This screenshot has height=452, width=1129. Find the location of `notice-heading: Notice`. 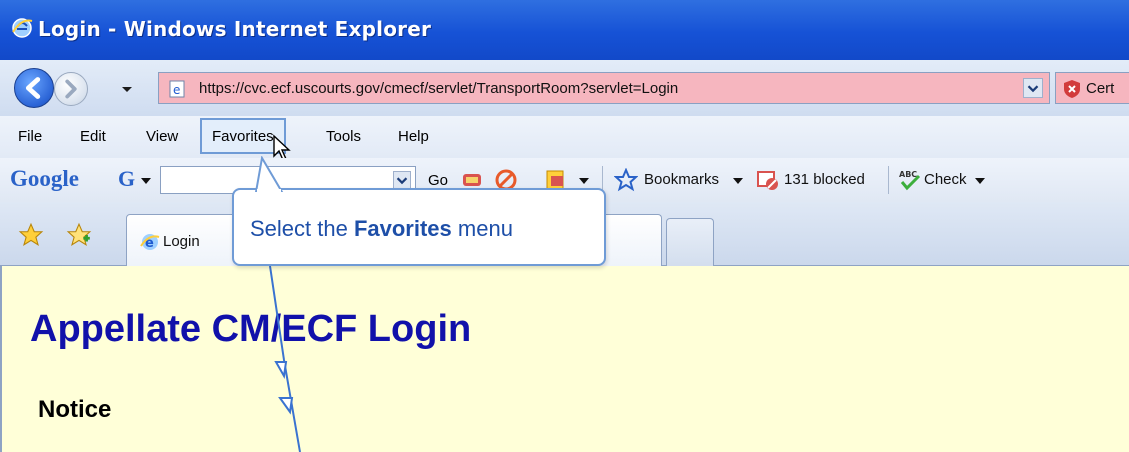

notice-heading: Notice is located at coordinates (75, 409).